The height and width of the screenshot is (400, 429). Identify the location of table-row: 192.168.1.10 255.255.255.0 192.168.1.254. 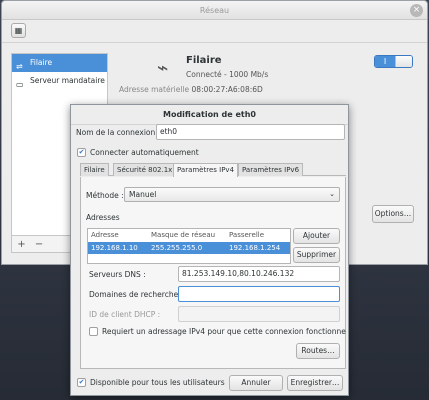
(189, 248).